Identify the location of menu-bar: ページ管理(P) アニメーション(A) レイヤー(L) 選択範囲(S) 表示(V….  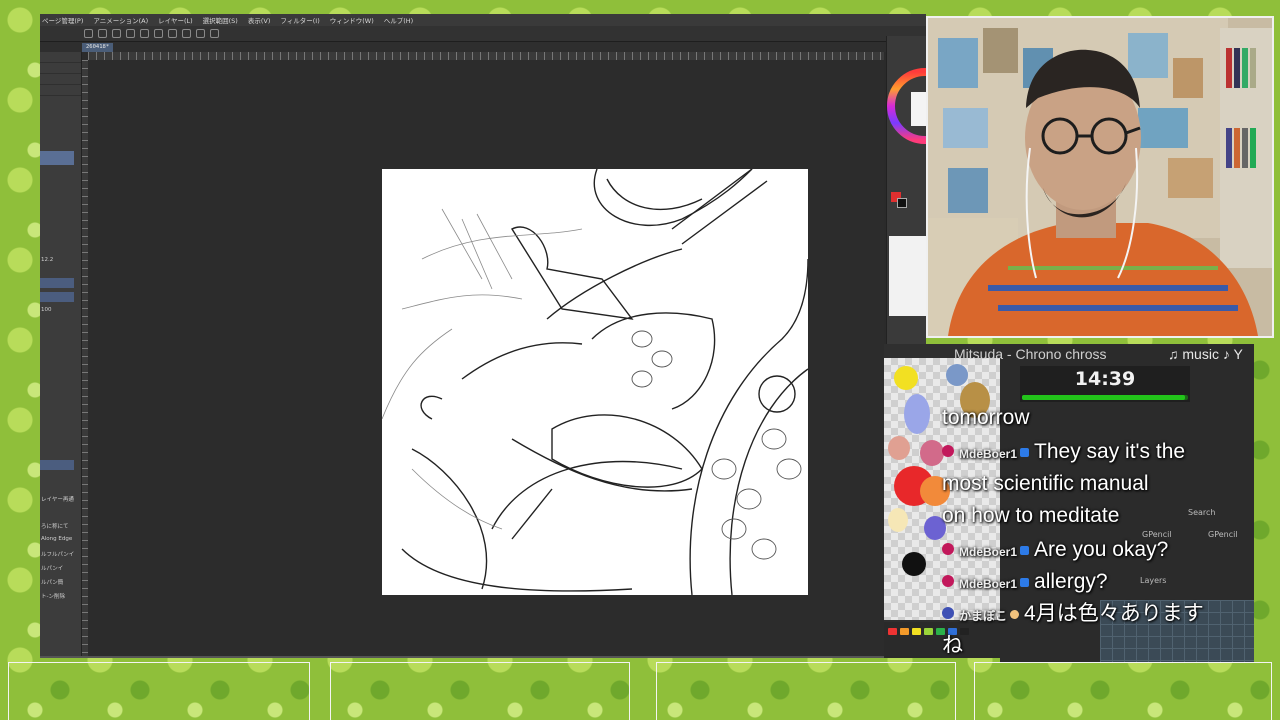
(483, 20).